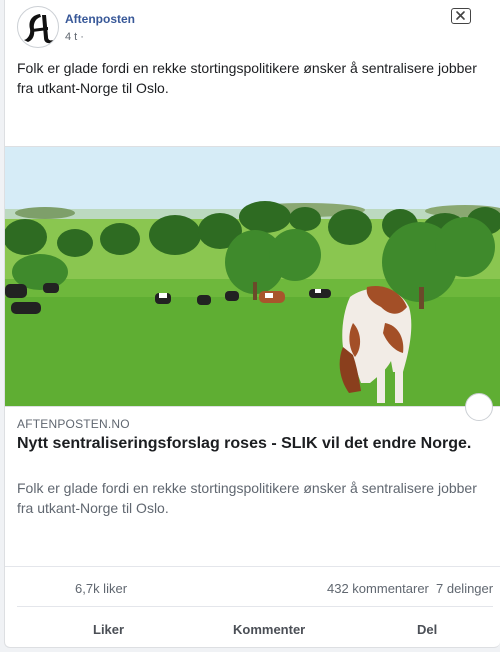 The height and width of the screenshot is (652, 500). I want to click on close-icon, so click(461, 16).